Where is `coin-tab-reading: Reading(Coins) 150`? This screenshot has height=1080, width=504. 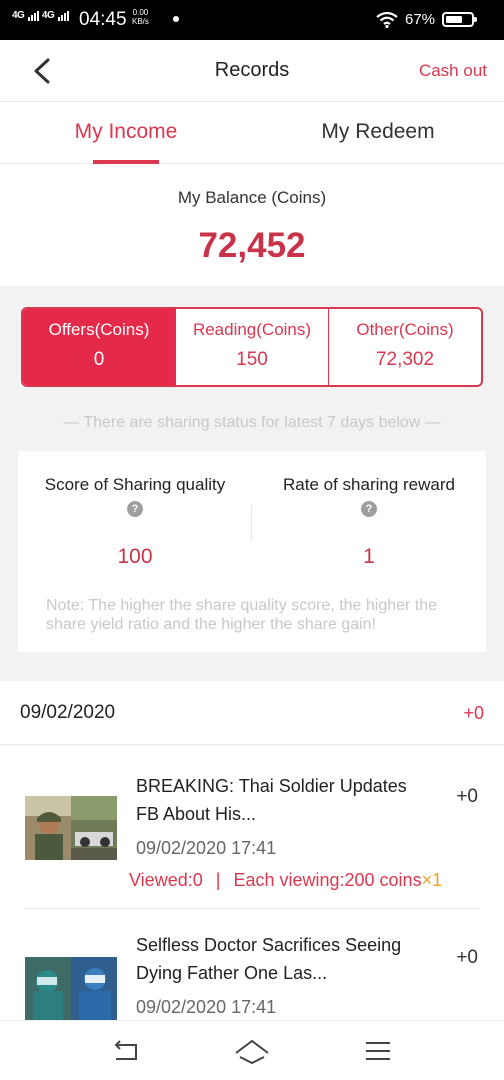 coin-tab-reading: Reading(Coins) 150 is located at coordinates (251, 347).